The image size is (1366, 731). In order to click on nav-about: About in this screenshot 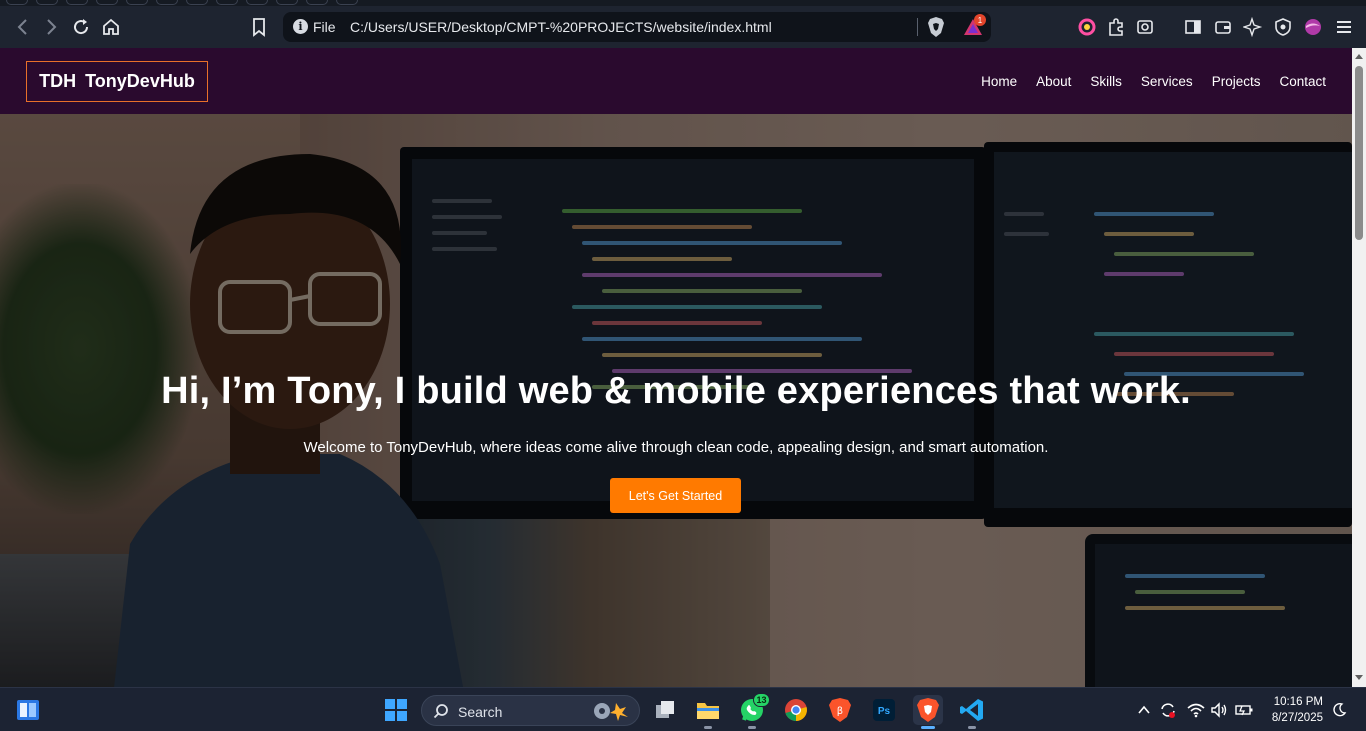, I will do `click(1053, 81)`.